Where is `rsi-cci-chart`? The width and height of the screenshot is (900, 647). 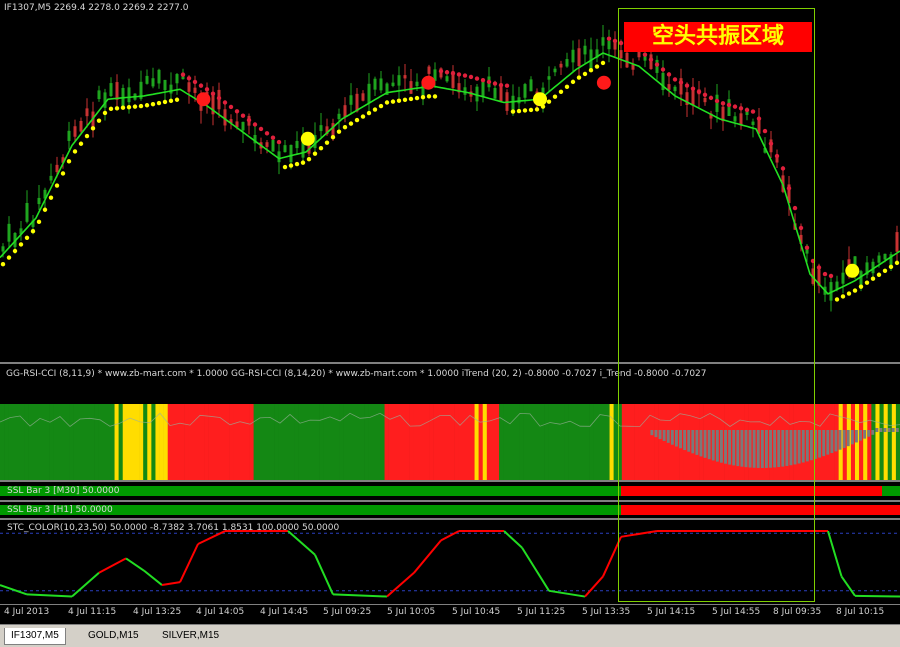
rsi-cci-chart is located at coordinates (450, 442).